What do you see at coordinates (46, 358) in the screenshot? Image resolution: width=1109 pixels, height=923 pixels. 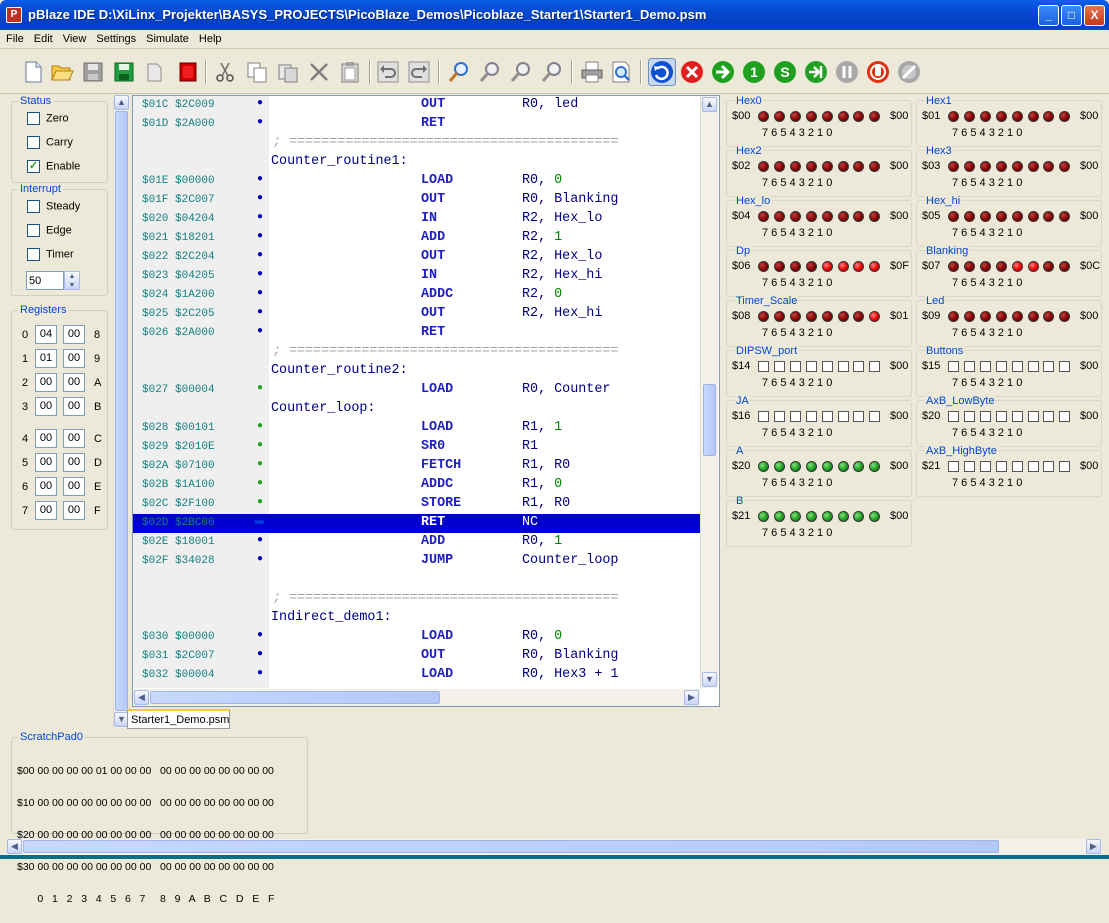 I see `register-low-field: 01` at bounding box center [46, 358].